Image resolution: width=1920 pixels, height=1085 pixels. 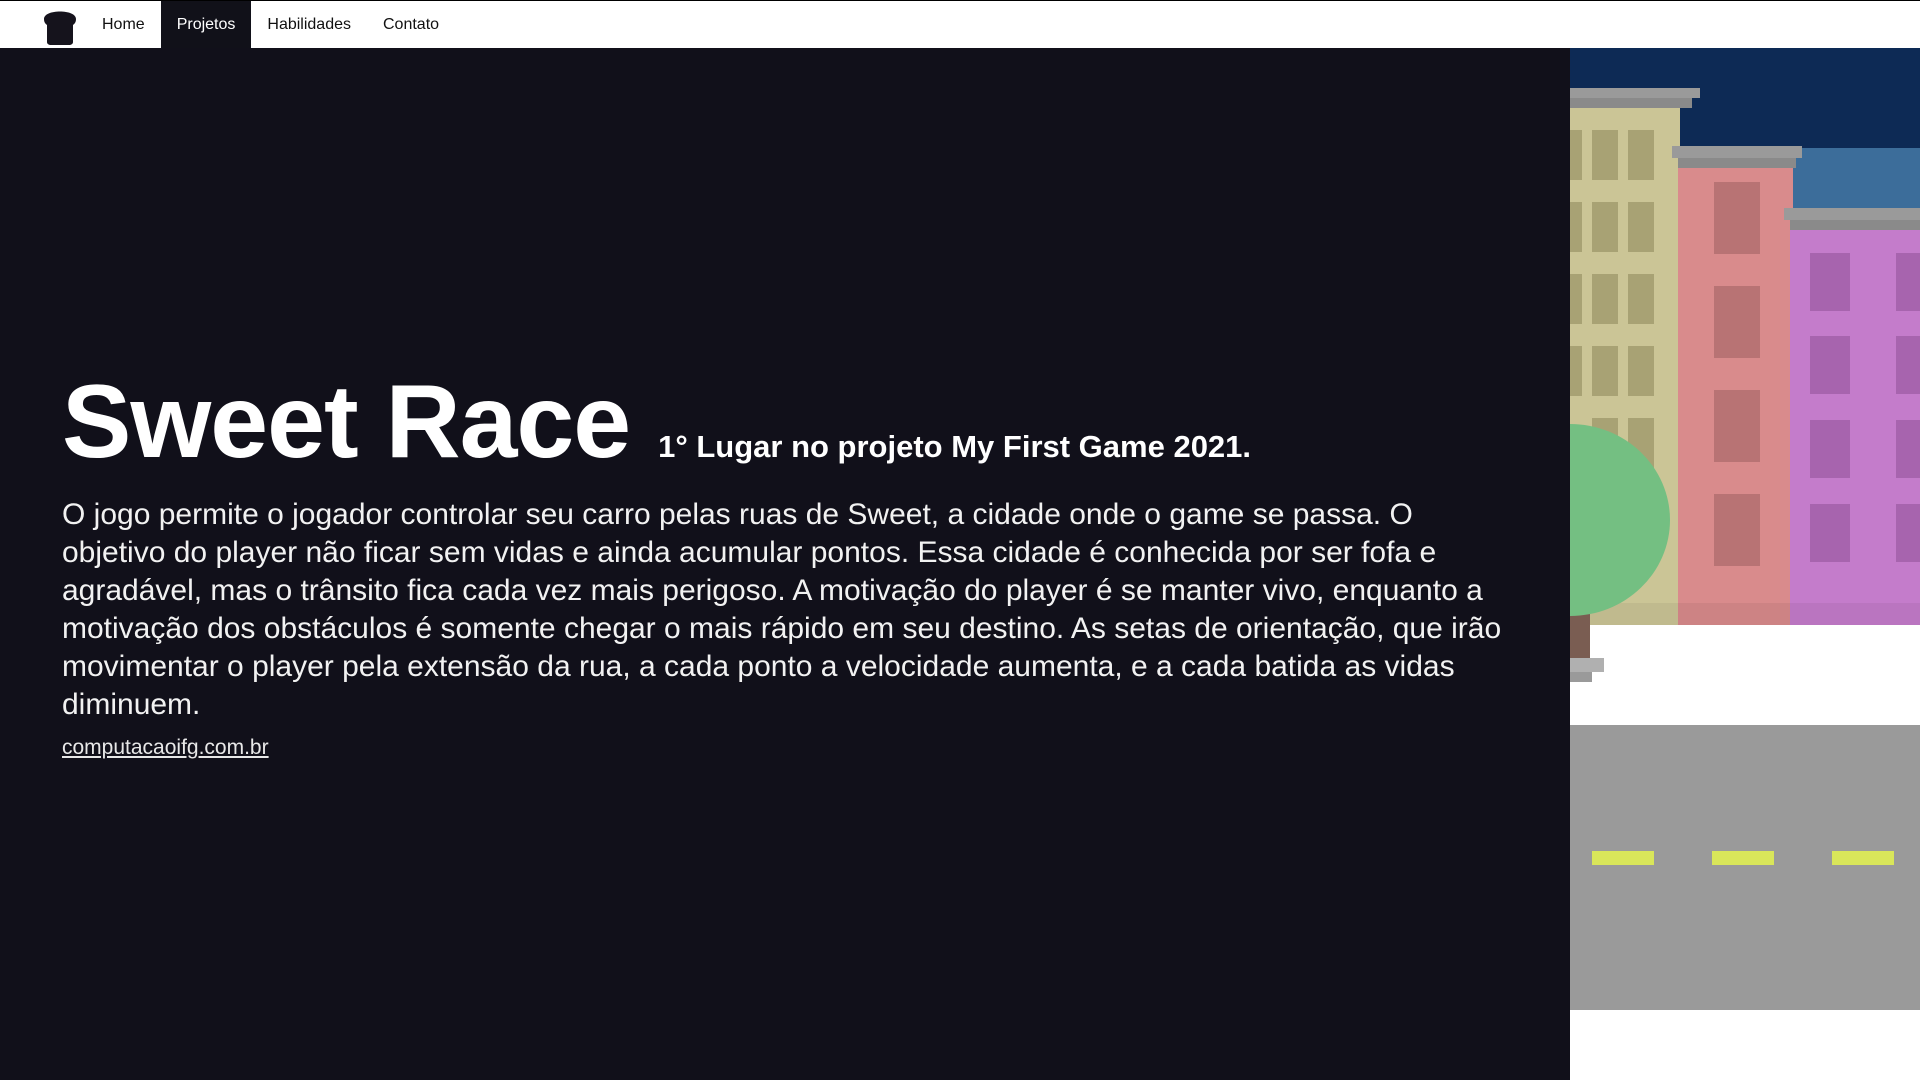 I want to click on nav-home: Home, so click(x=123, y=24).